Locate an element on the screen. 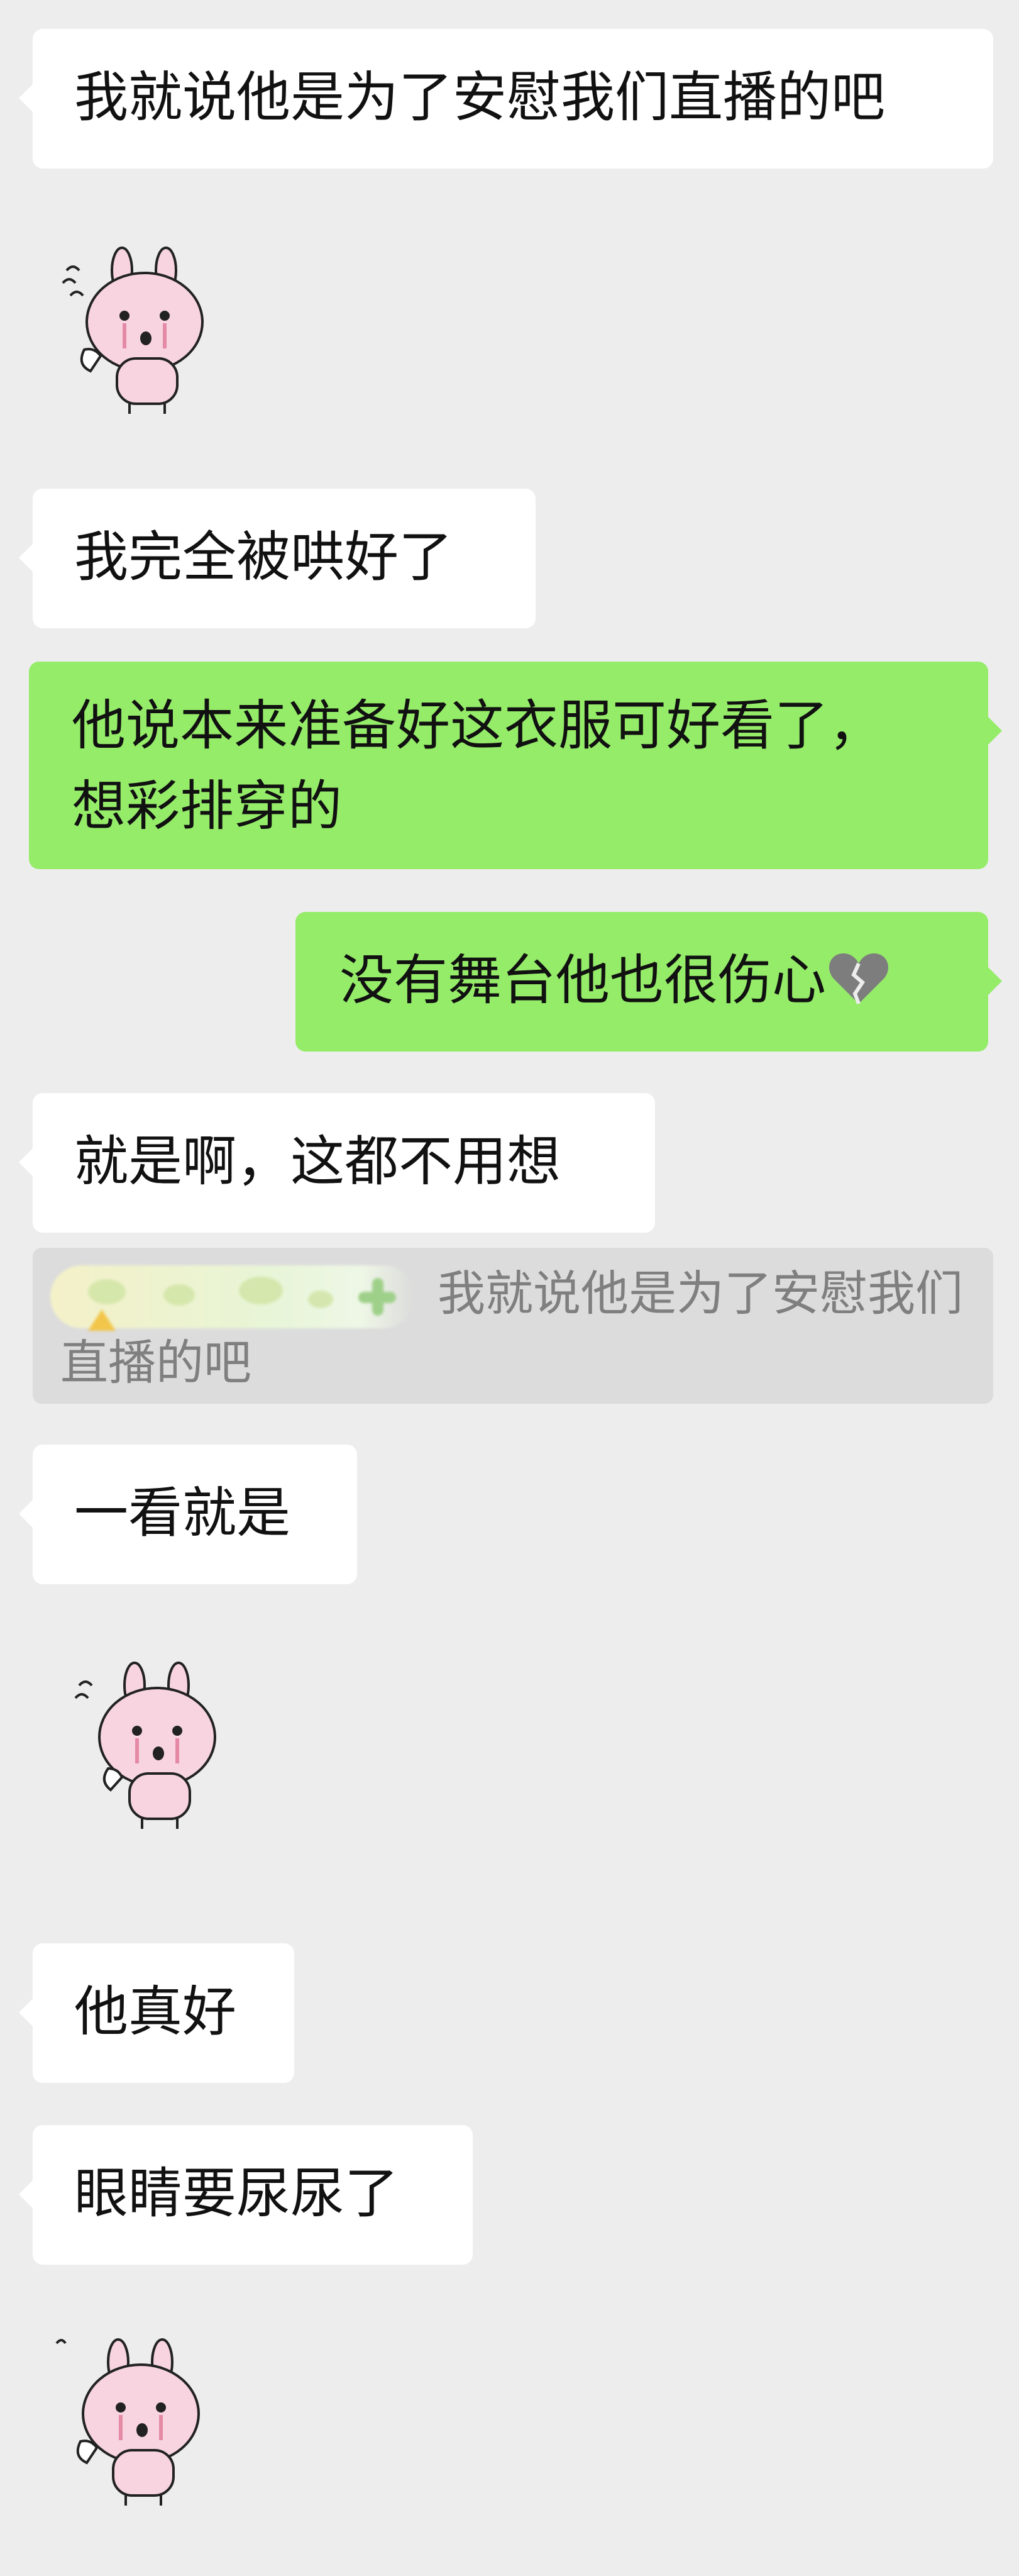 Image resolution: width=1019 pixels, height=2576 pixels. message-bubble-incoming: 就是啊，这都不用想 is located at coordinates (337, 1163).